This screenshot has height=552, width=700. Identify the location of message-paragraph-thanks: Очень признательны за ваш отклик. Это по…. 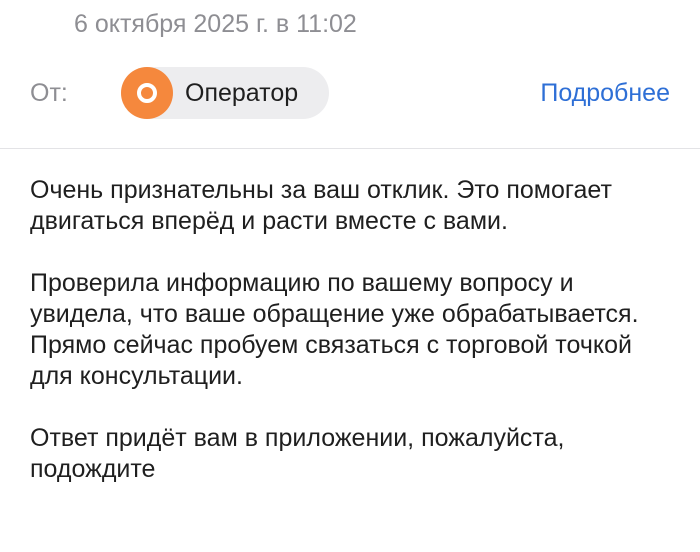
(321, 205).